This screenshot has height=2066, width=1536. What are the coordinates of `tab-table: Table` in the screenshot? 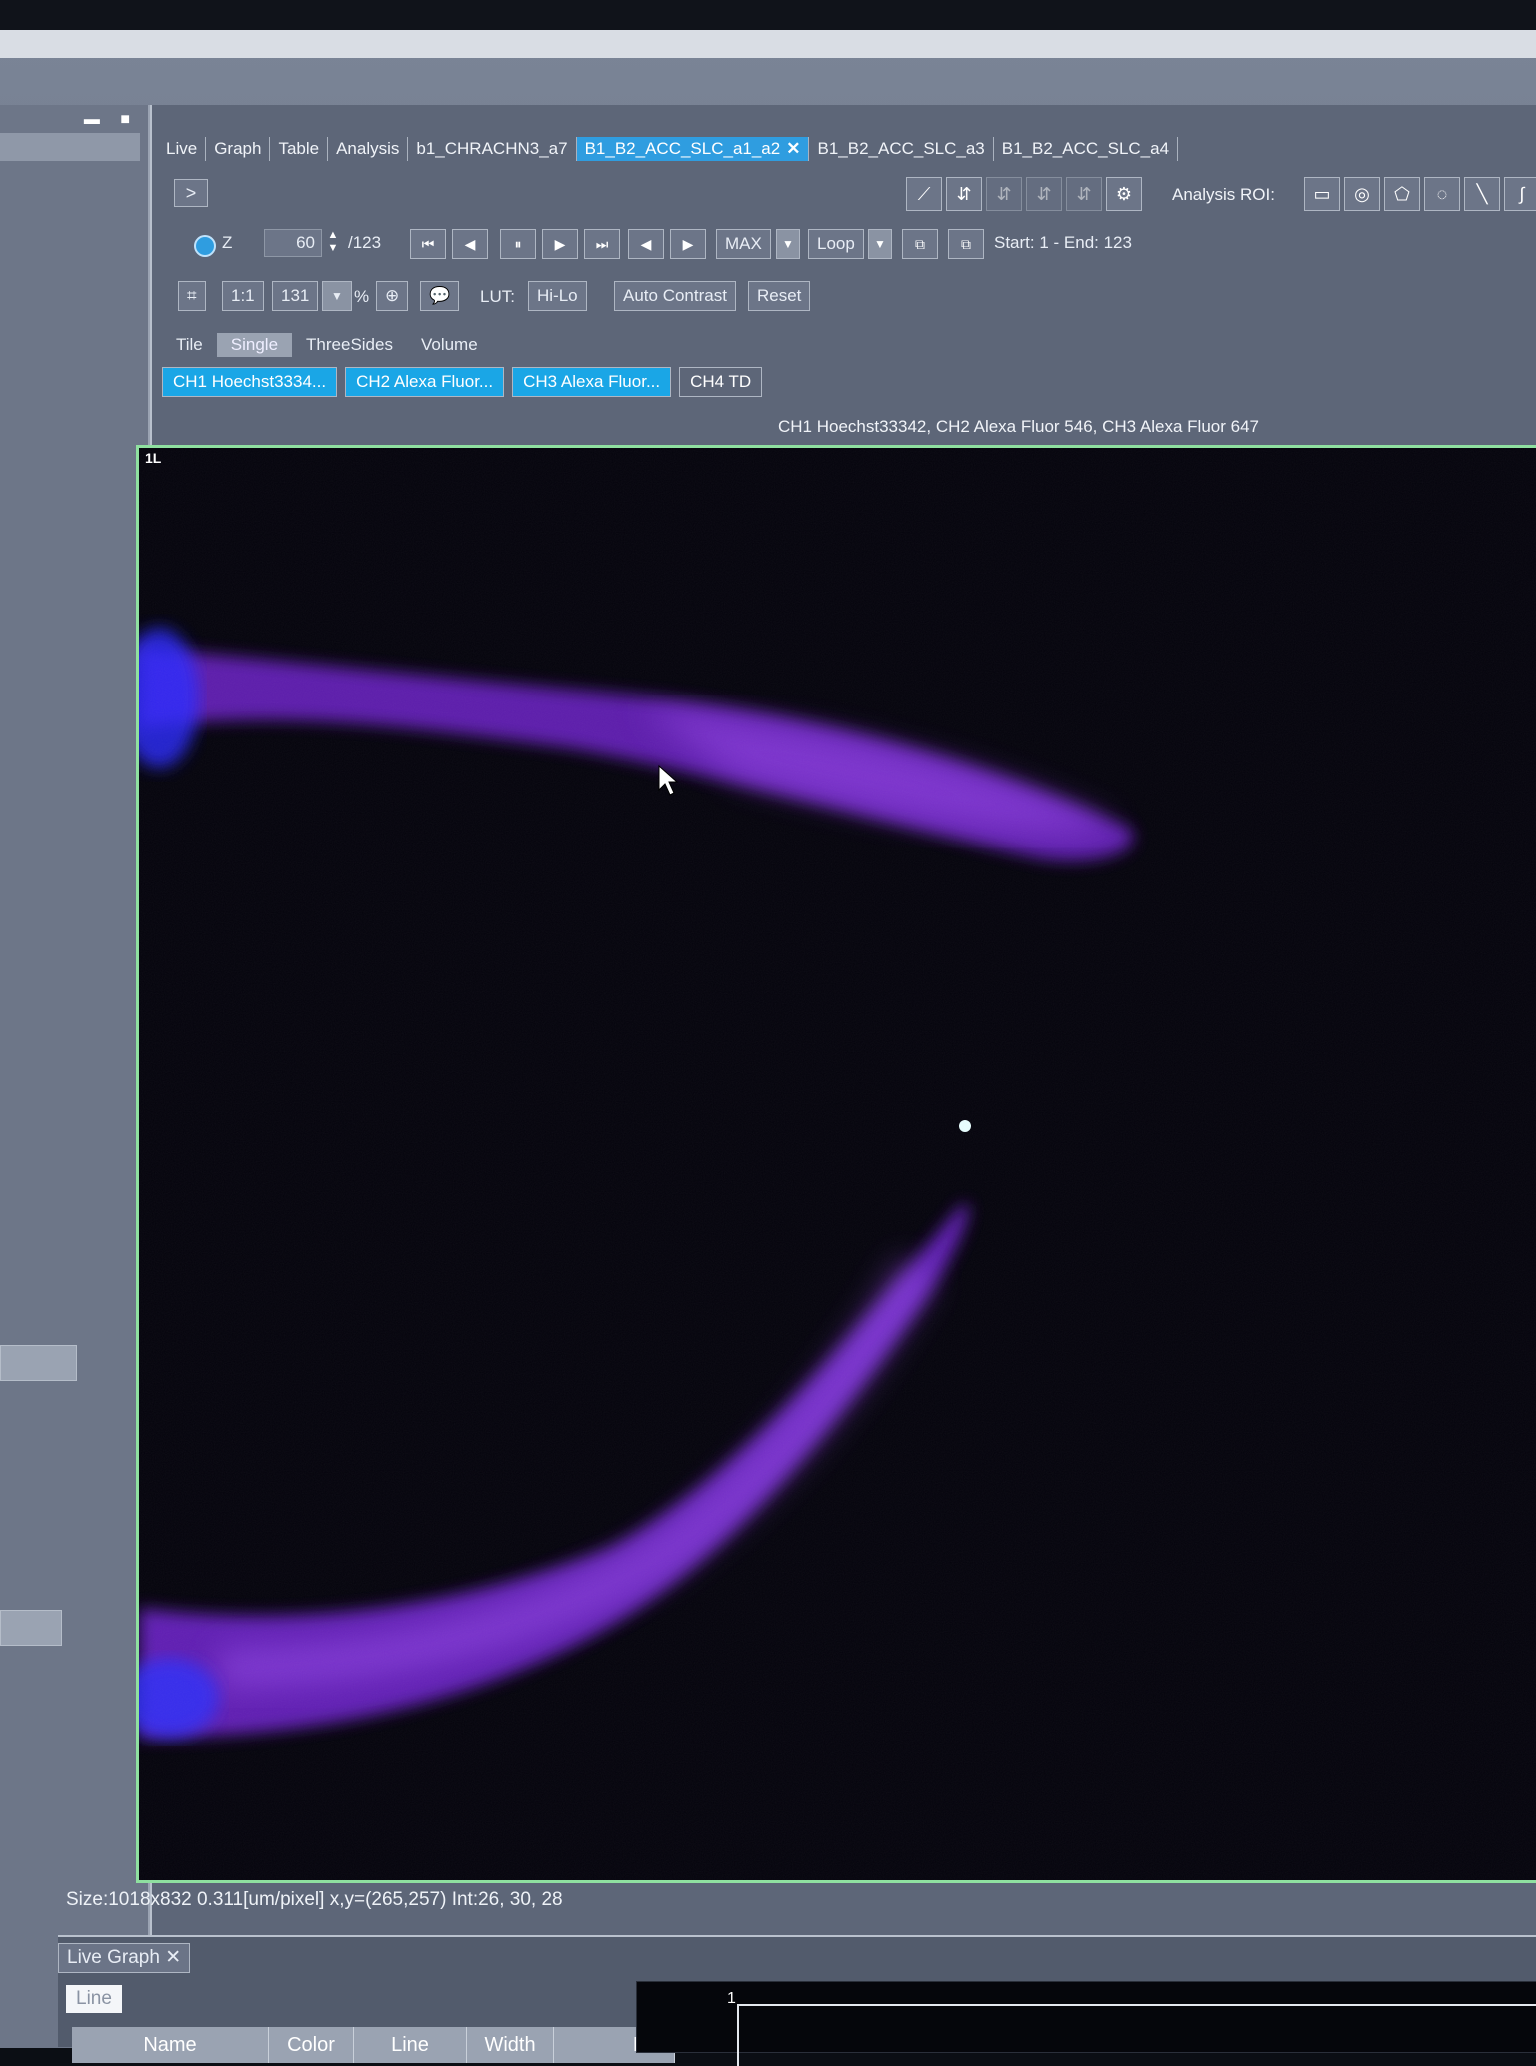 It's located at (299, 149).